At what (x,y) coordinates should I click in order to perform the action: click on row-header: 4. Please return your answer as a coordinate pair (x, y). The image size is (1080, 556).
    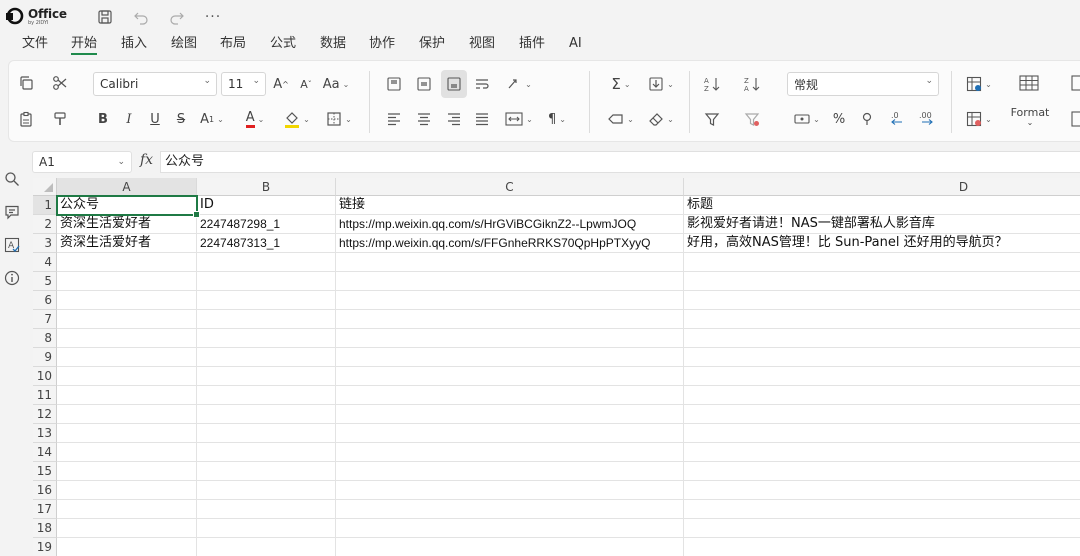
    Looking at the image, I should click on (45, 262).